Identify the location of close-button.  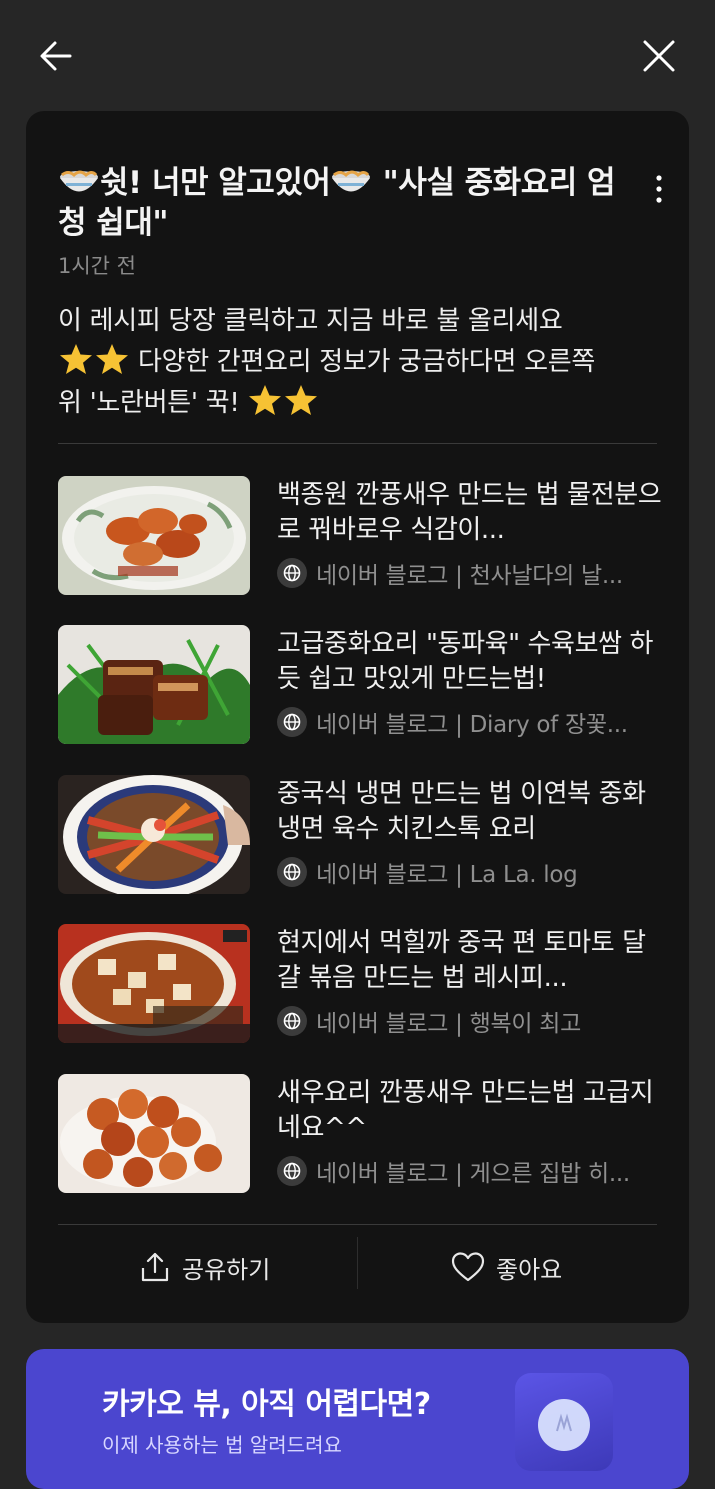
(659, 56).